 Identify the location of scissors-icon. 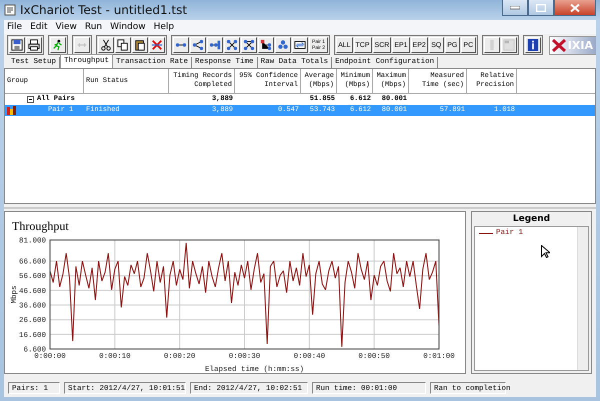
(106, 45).